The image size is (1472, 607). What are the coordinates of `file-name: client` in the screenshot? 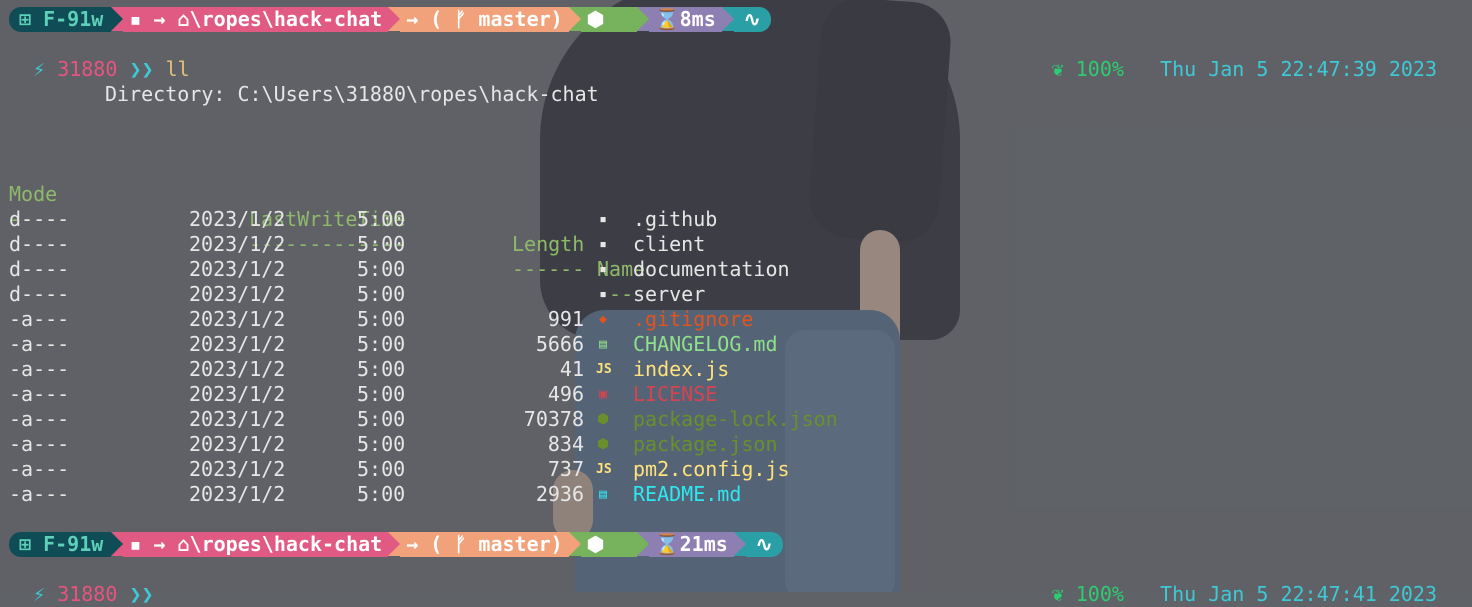 It's located at (669, 244).